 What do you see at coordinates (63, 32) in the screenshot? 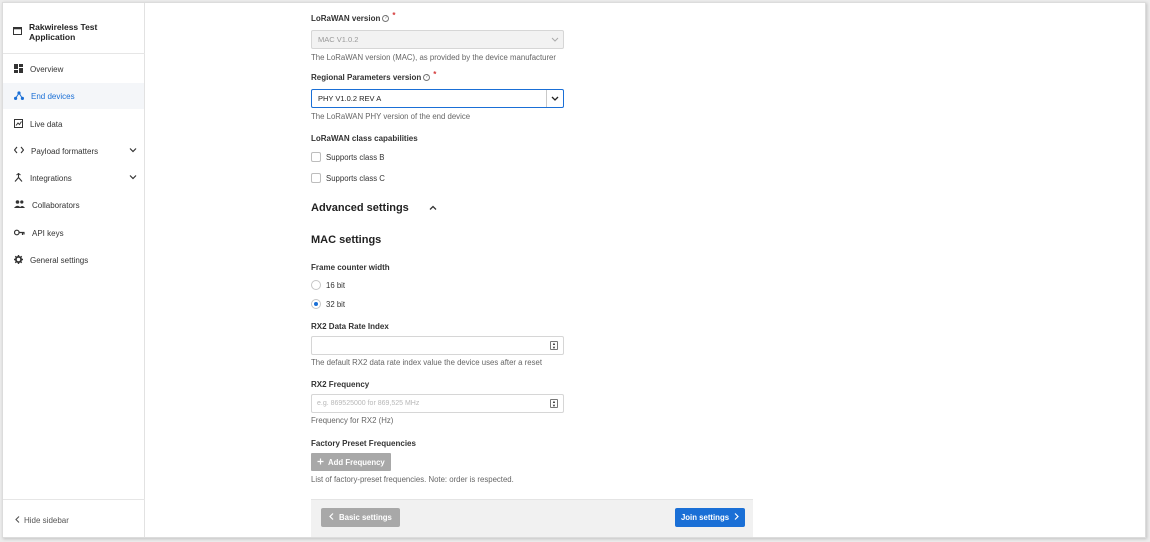
I see `app-title-label: Rakwireless Test Application` at bounding box center [63, 32].